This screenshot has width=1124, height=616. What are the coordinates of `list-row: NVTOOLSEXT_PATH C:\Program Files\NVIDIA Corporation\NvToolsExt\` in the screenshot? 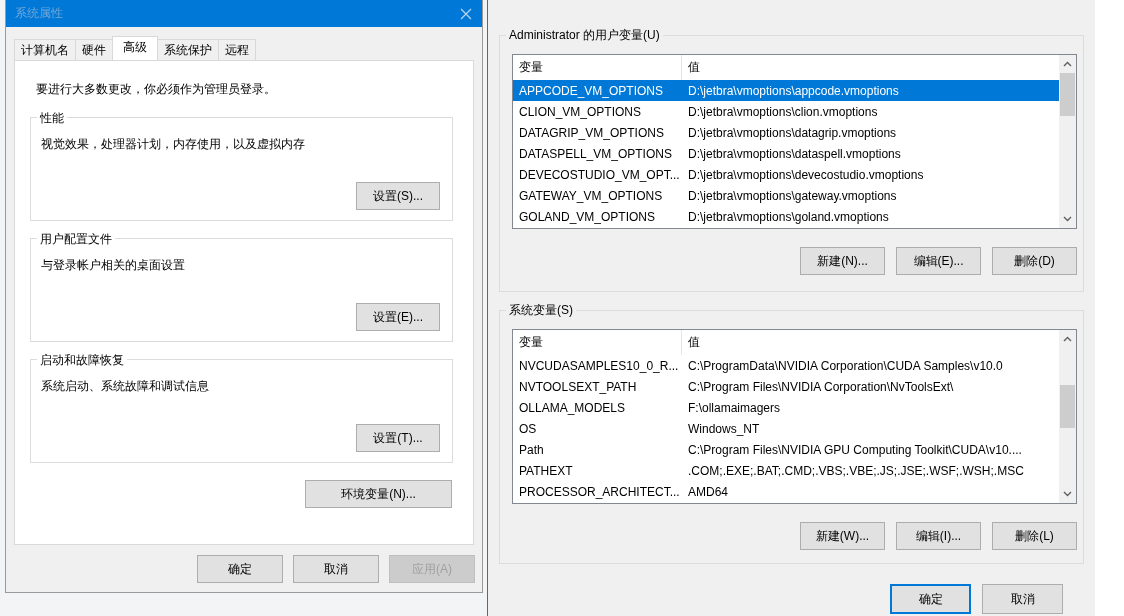 It's located at (786, 386).